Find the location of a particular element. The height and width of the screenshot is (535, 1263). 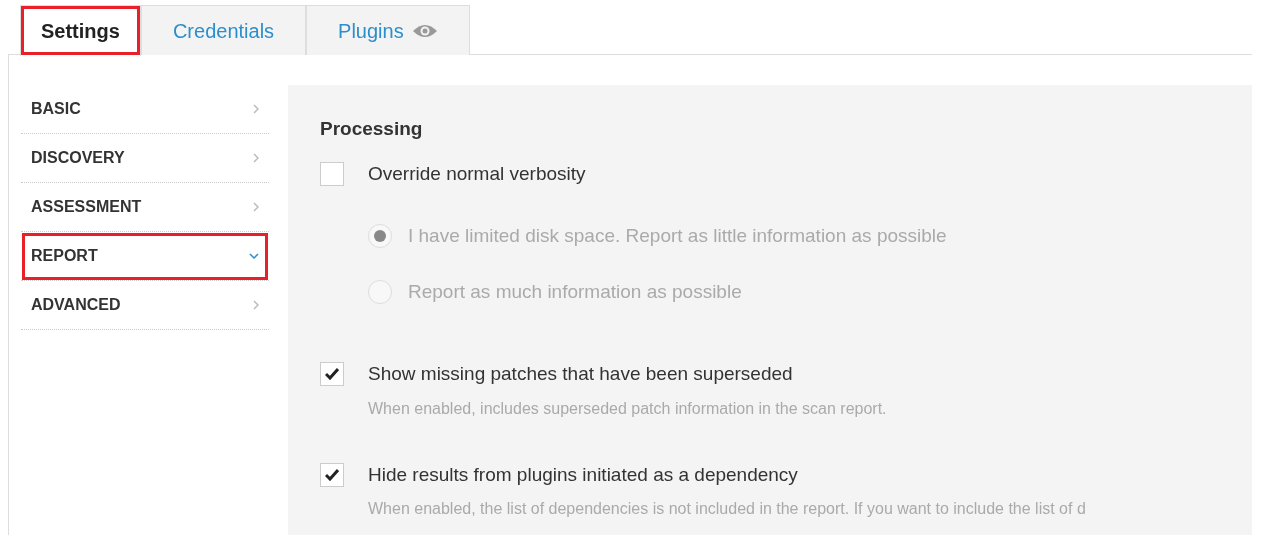

chevron-down-icon is located at coordinates (254, 256).